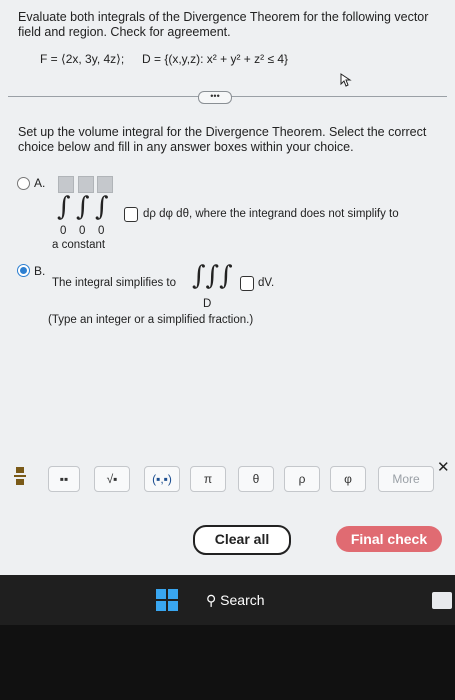 The width and height of the screenshot is (455, 700). I want to click on option-b-radio, so click(23, 270).